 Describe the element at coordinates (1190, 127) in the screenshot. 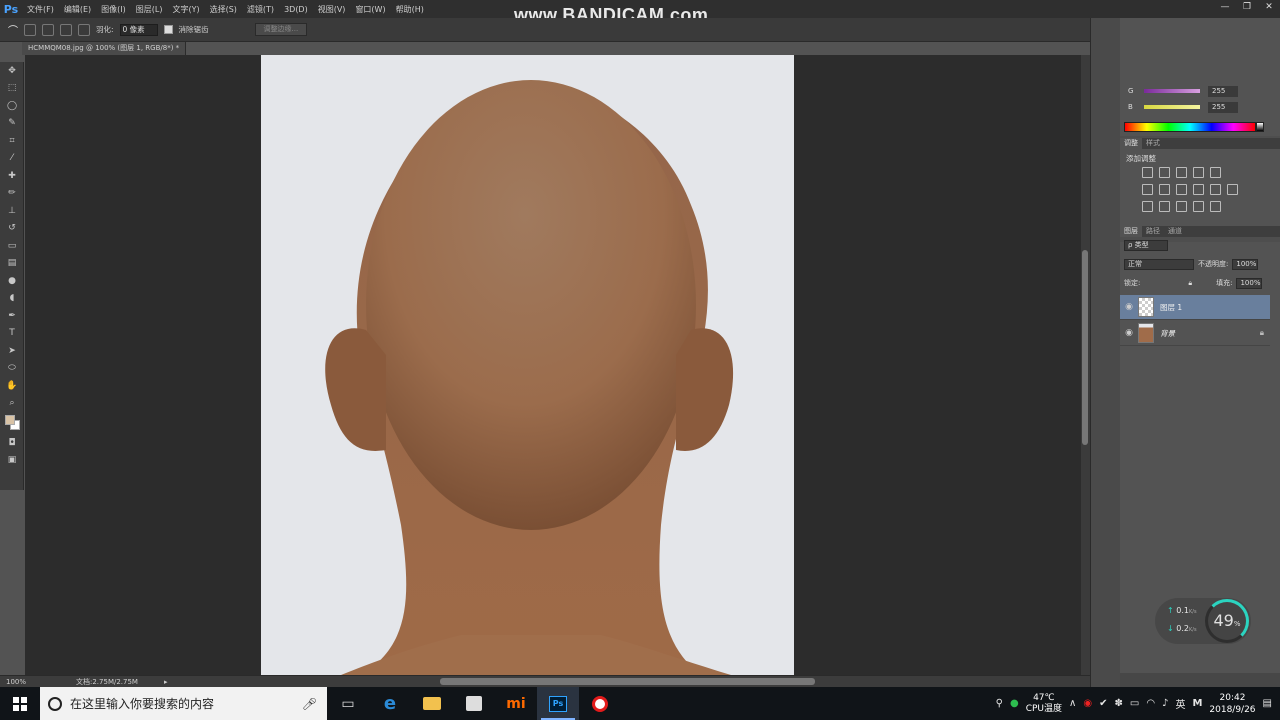

I see `color-spectrum` at that location.